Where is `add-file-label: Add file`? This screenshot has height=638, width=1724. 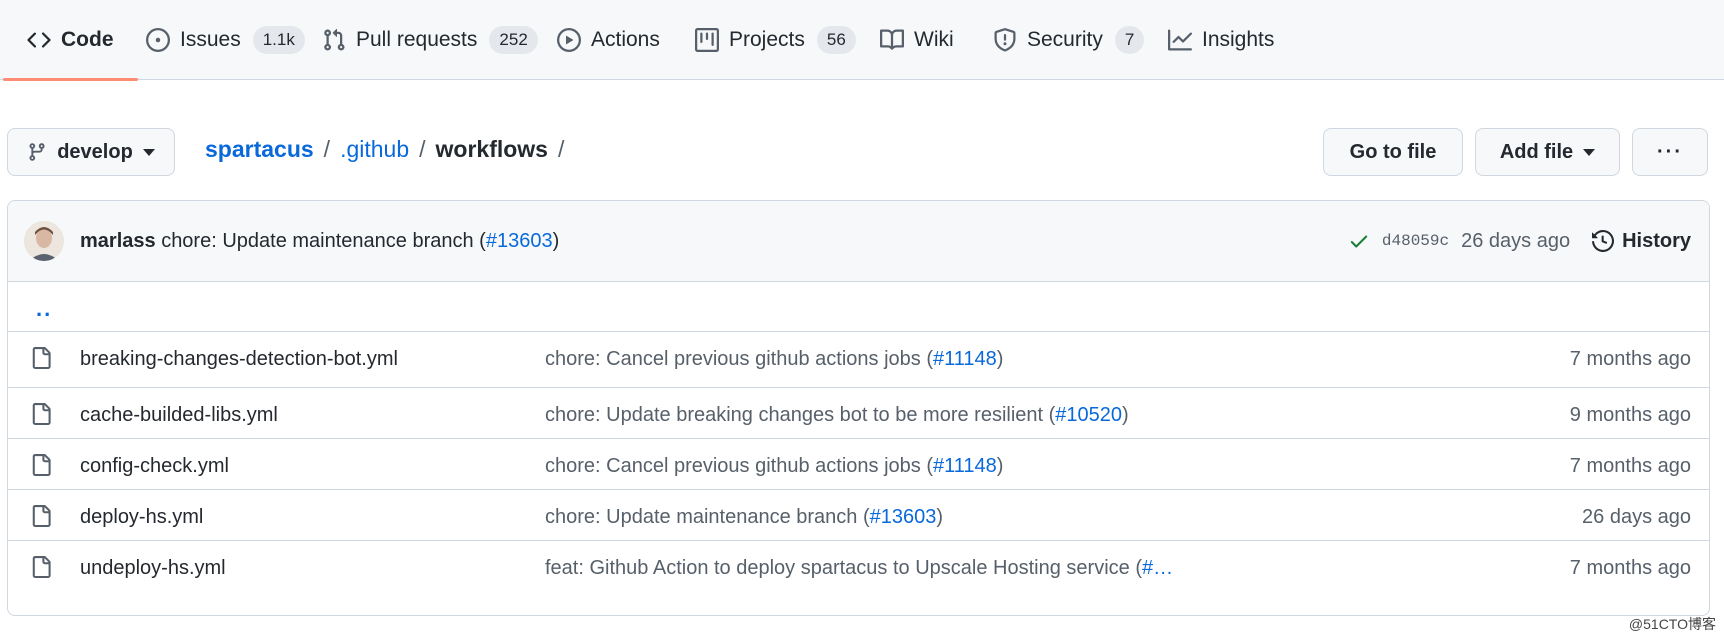 add-file-label: Add file is located at coordinates (1536, 151).